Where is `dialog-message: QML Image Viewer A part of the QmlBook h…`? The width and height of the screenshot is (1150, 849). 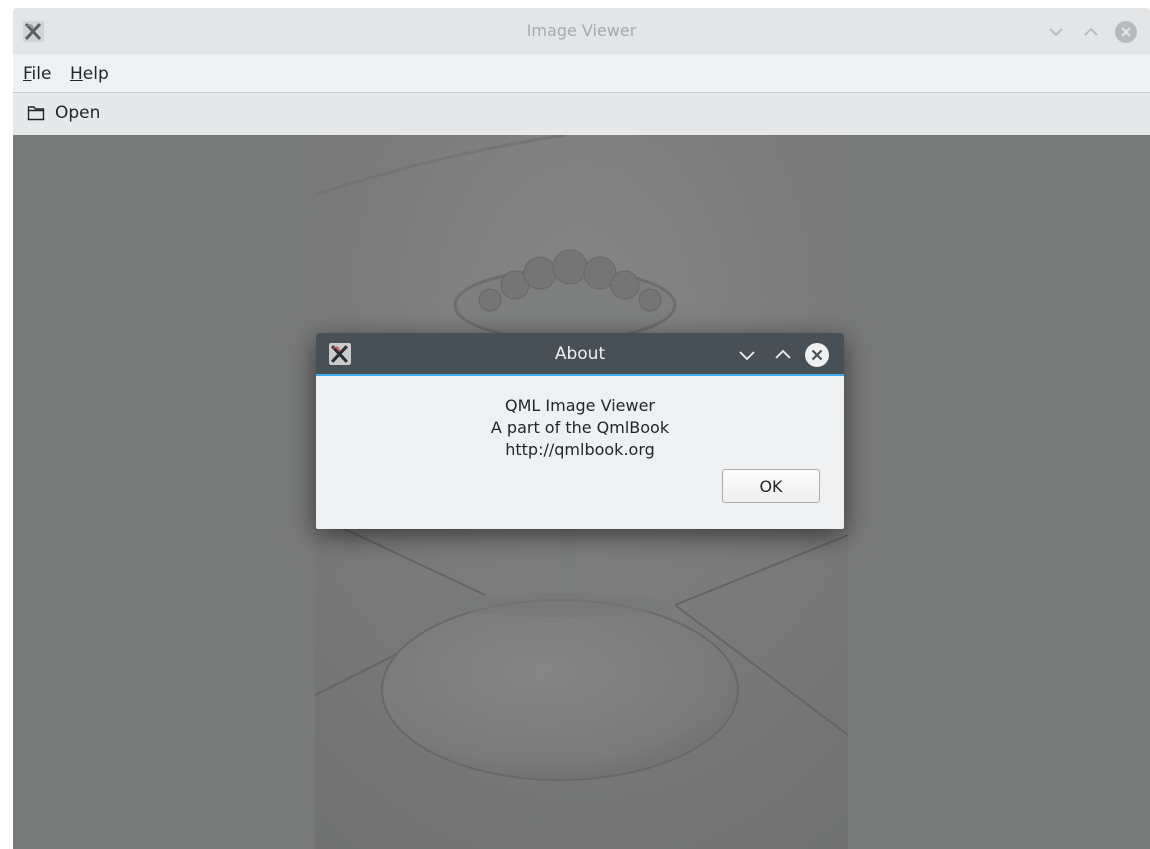 dialog-message: QML Image Viewer A part of the QmlBook h… is located at coordinates (580, 428).